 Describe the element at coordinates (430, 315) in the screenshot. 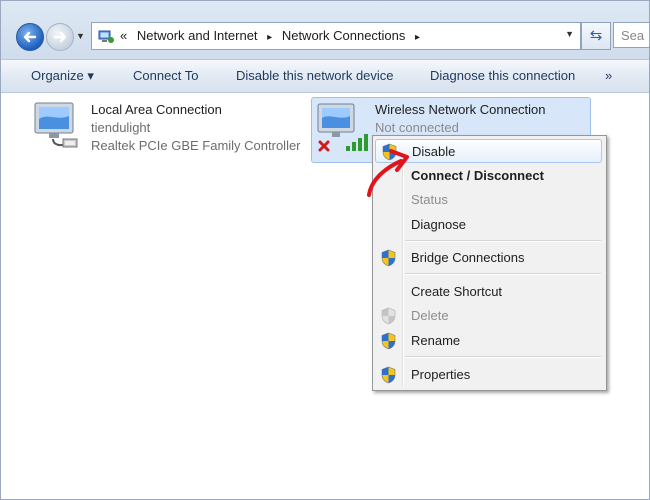

I see `menu-item-label: Delete` at that location.